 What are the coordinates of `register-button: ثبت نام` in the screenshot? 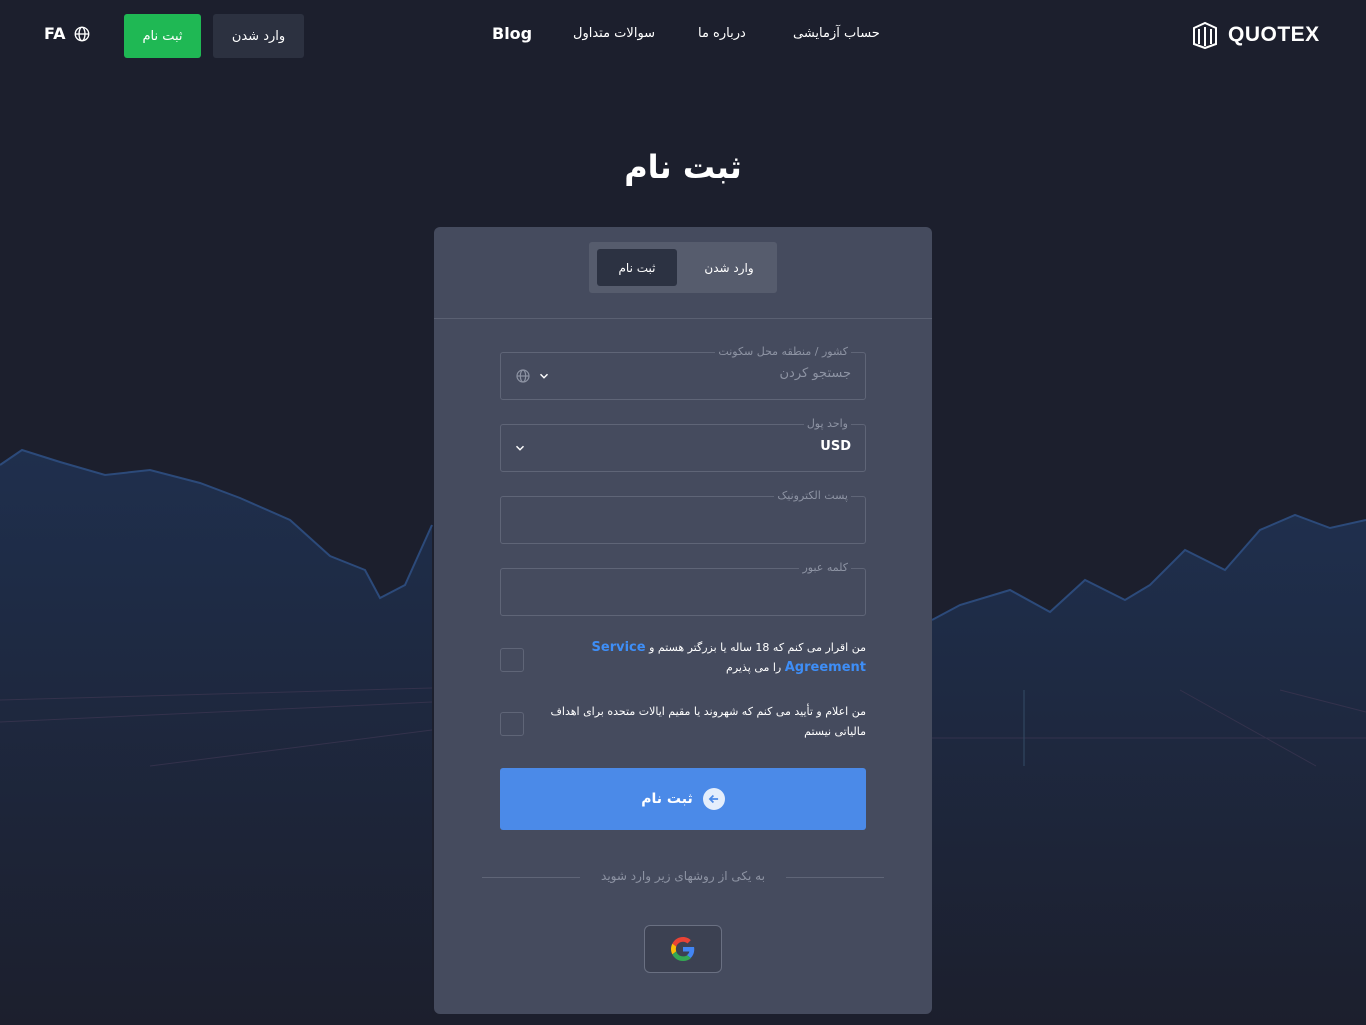 It's located at (162, 36).